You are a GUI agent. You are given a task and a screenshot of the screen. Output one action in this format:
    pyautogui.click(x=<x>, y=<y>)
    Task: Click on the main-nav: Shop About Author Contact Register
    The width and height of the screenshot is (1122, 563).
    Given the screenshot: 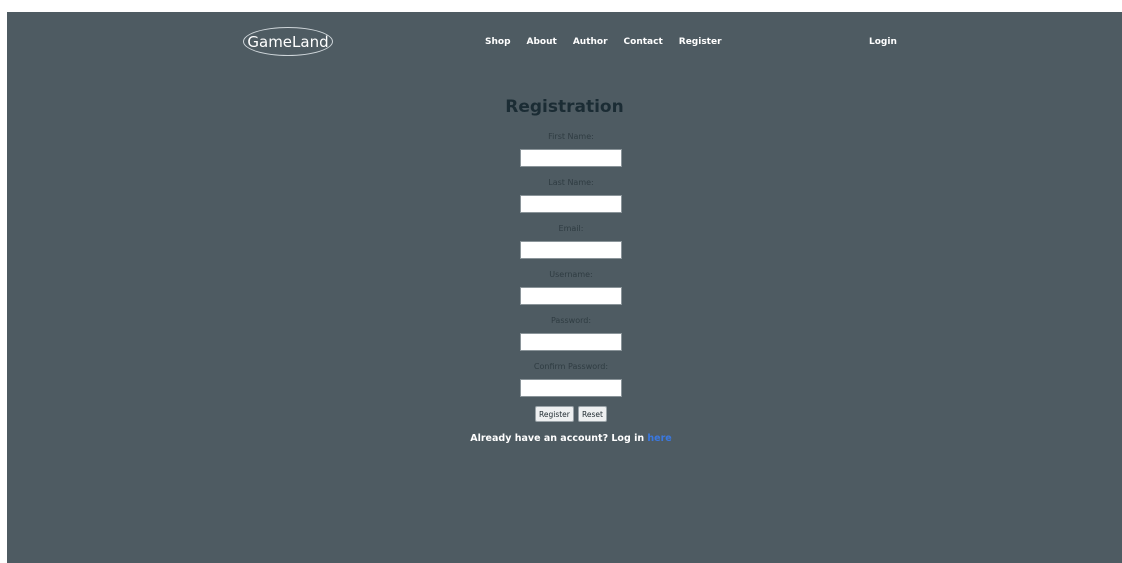 What is the action you would take?
    pyautogui.click(x=611, y=42)
    